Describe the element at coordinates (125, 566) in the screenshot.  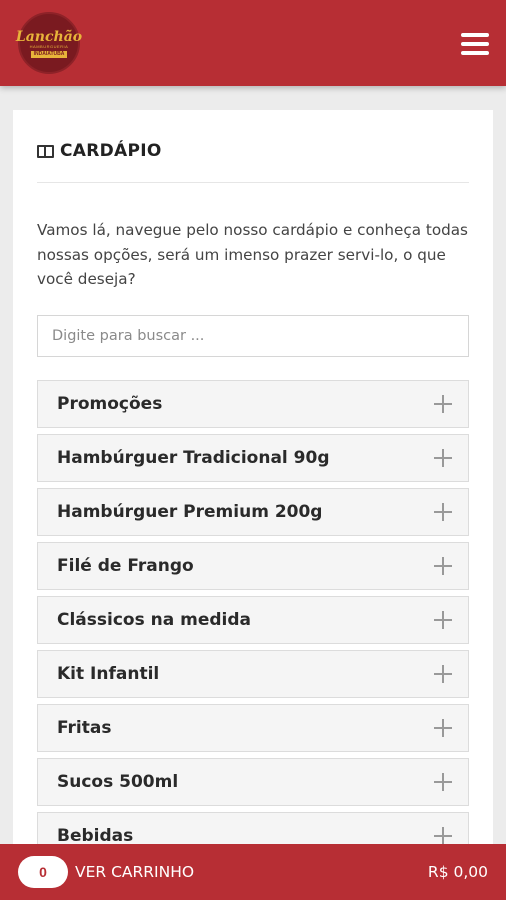
I see `category-label: Filé de Frango` at that location.